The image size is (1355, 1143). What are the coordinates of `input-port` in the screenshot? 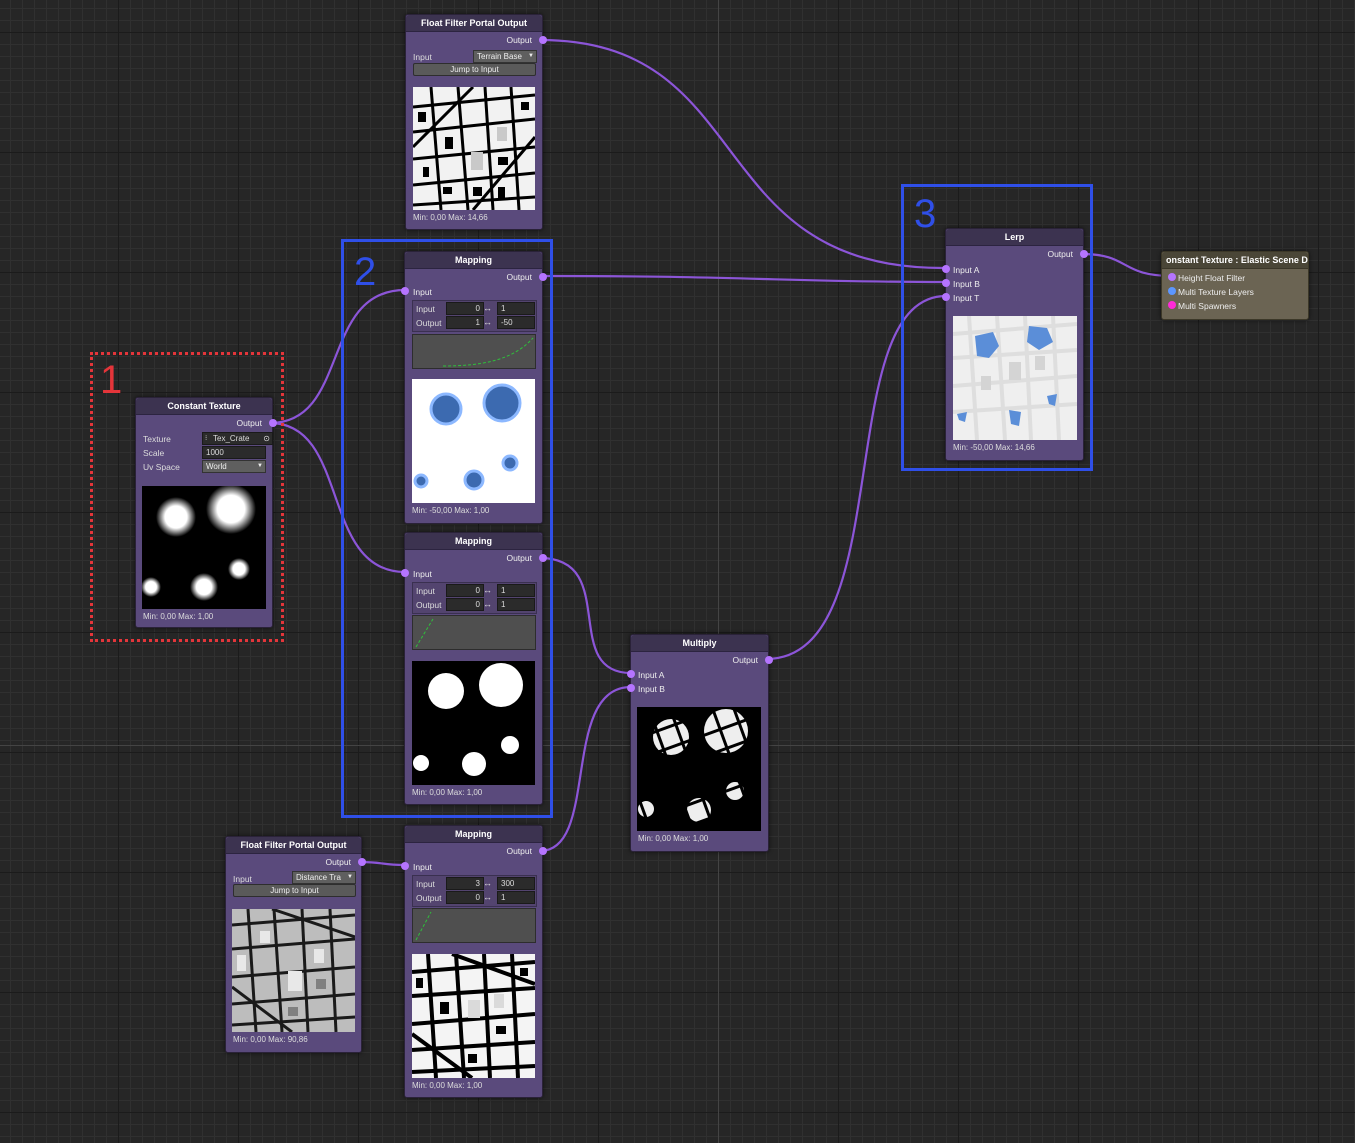 It's located at (405, 866).